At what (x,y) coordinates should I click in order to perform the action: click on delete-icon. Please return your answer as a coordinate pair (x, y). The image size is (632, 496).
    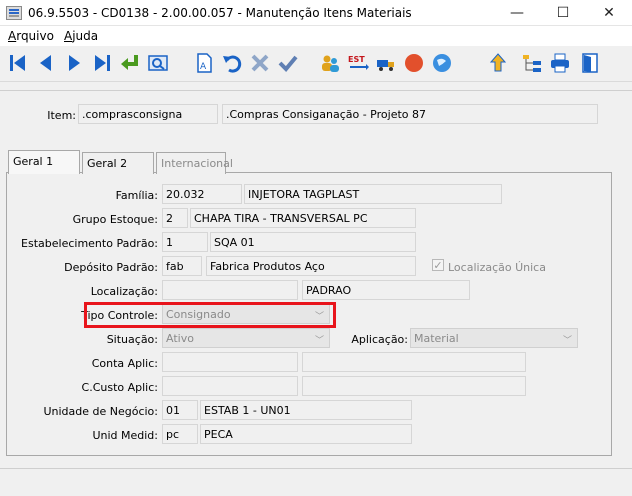
    Looking at the image, I should click on (260, 63).